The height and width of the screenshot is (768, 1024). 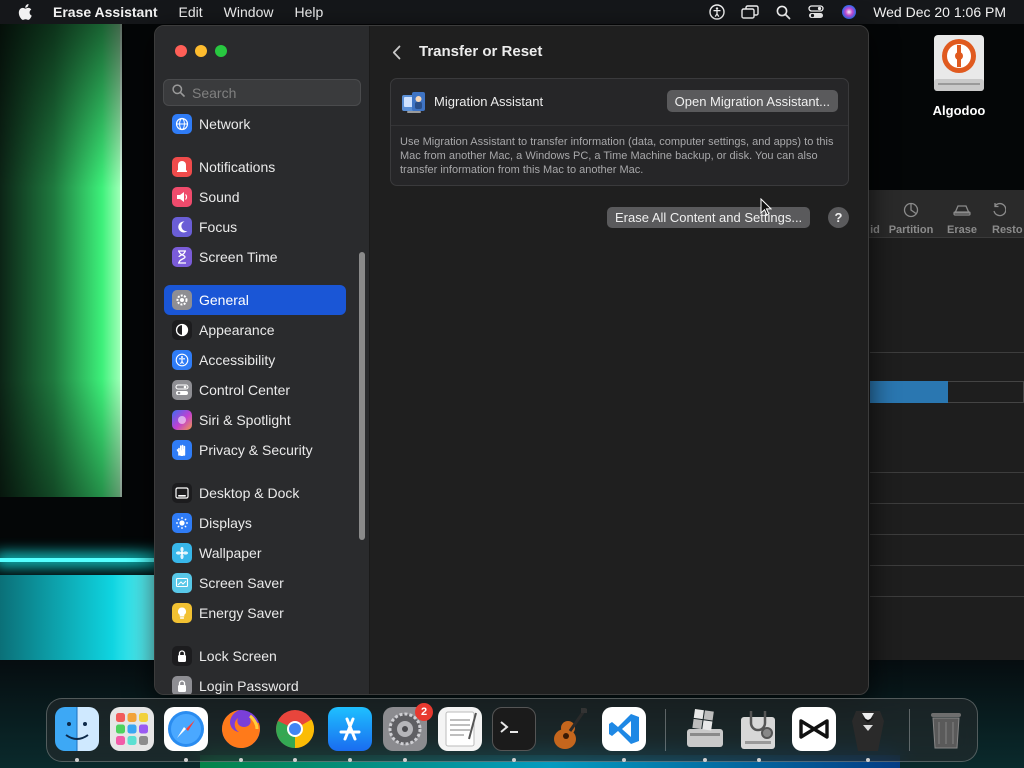 What do you see at coordinates (181, 51) in the screenshot?
I see `close-window-button` at bounding box center [181, 51].